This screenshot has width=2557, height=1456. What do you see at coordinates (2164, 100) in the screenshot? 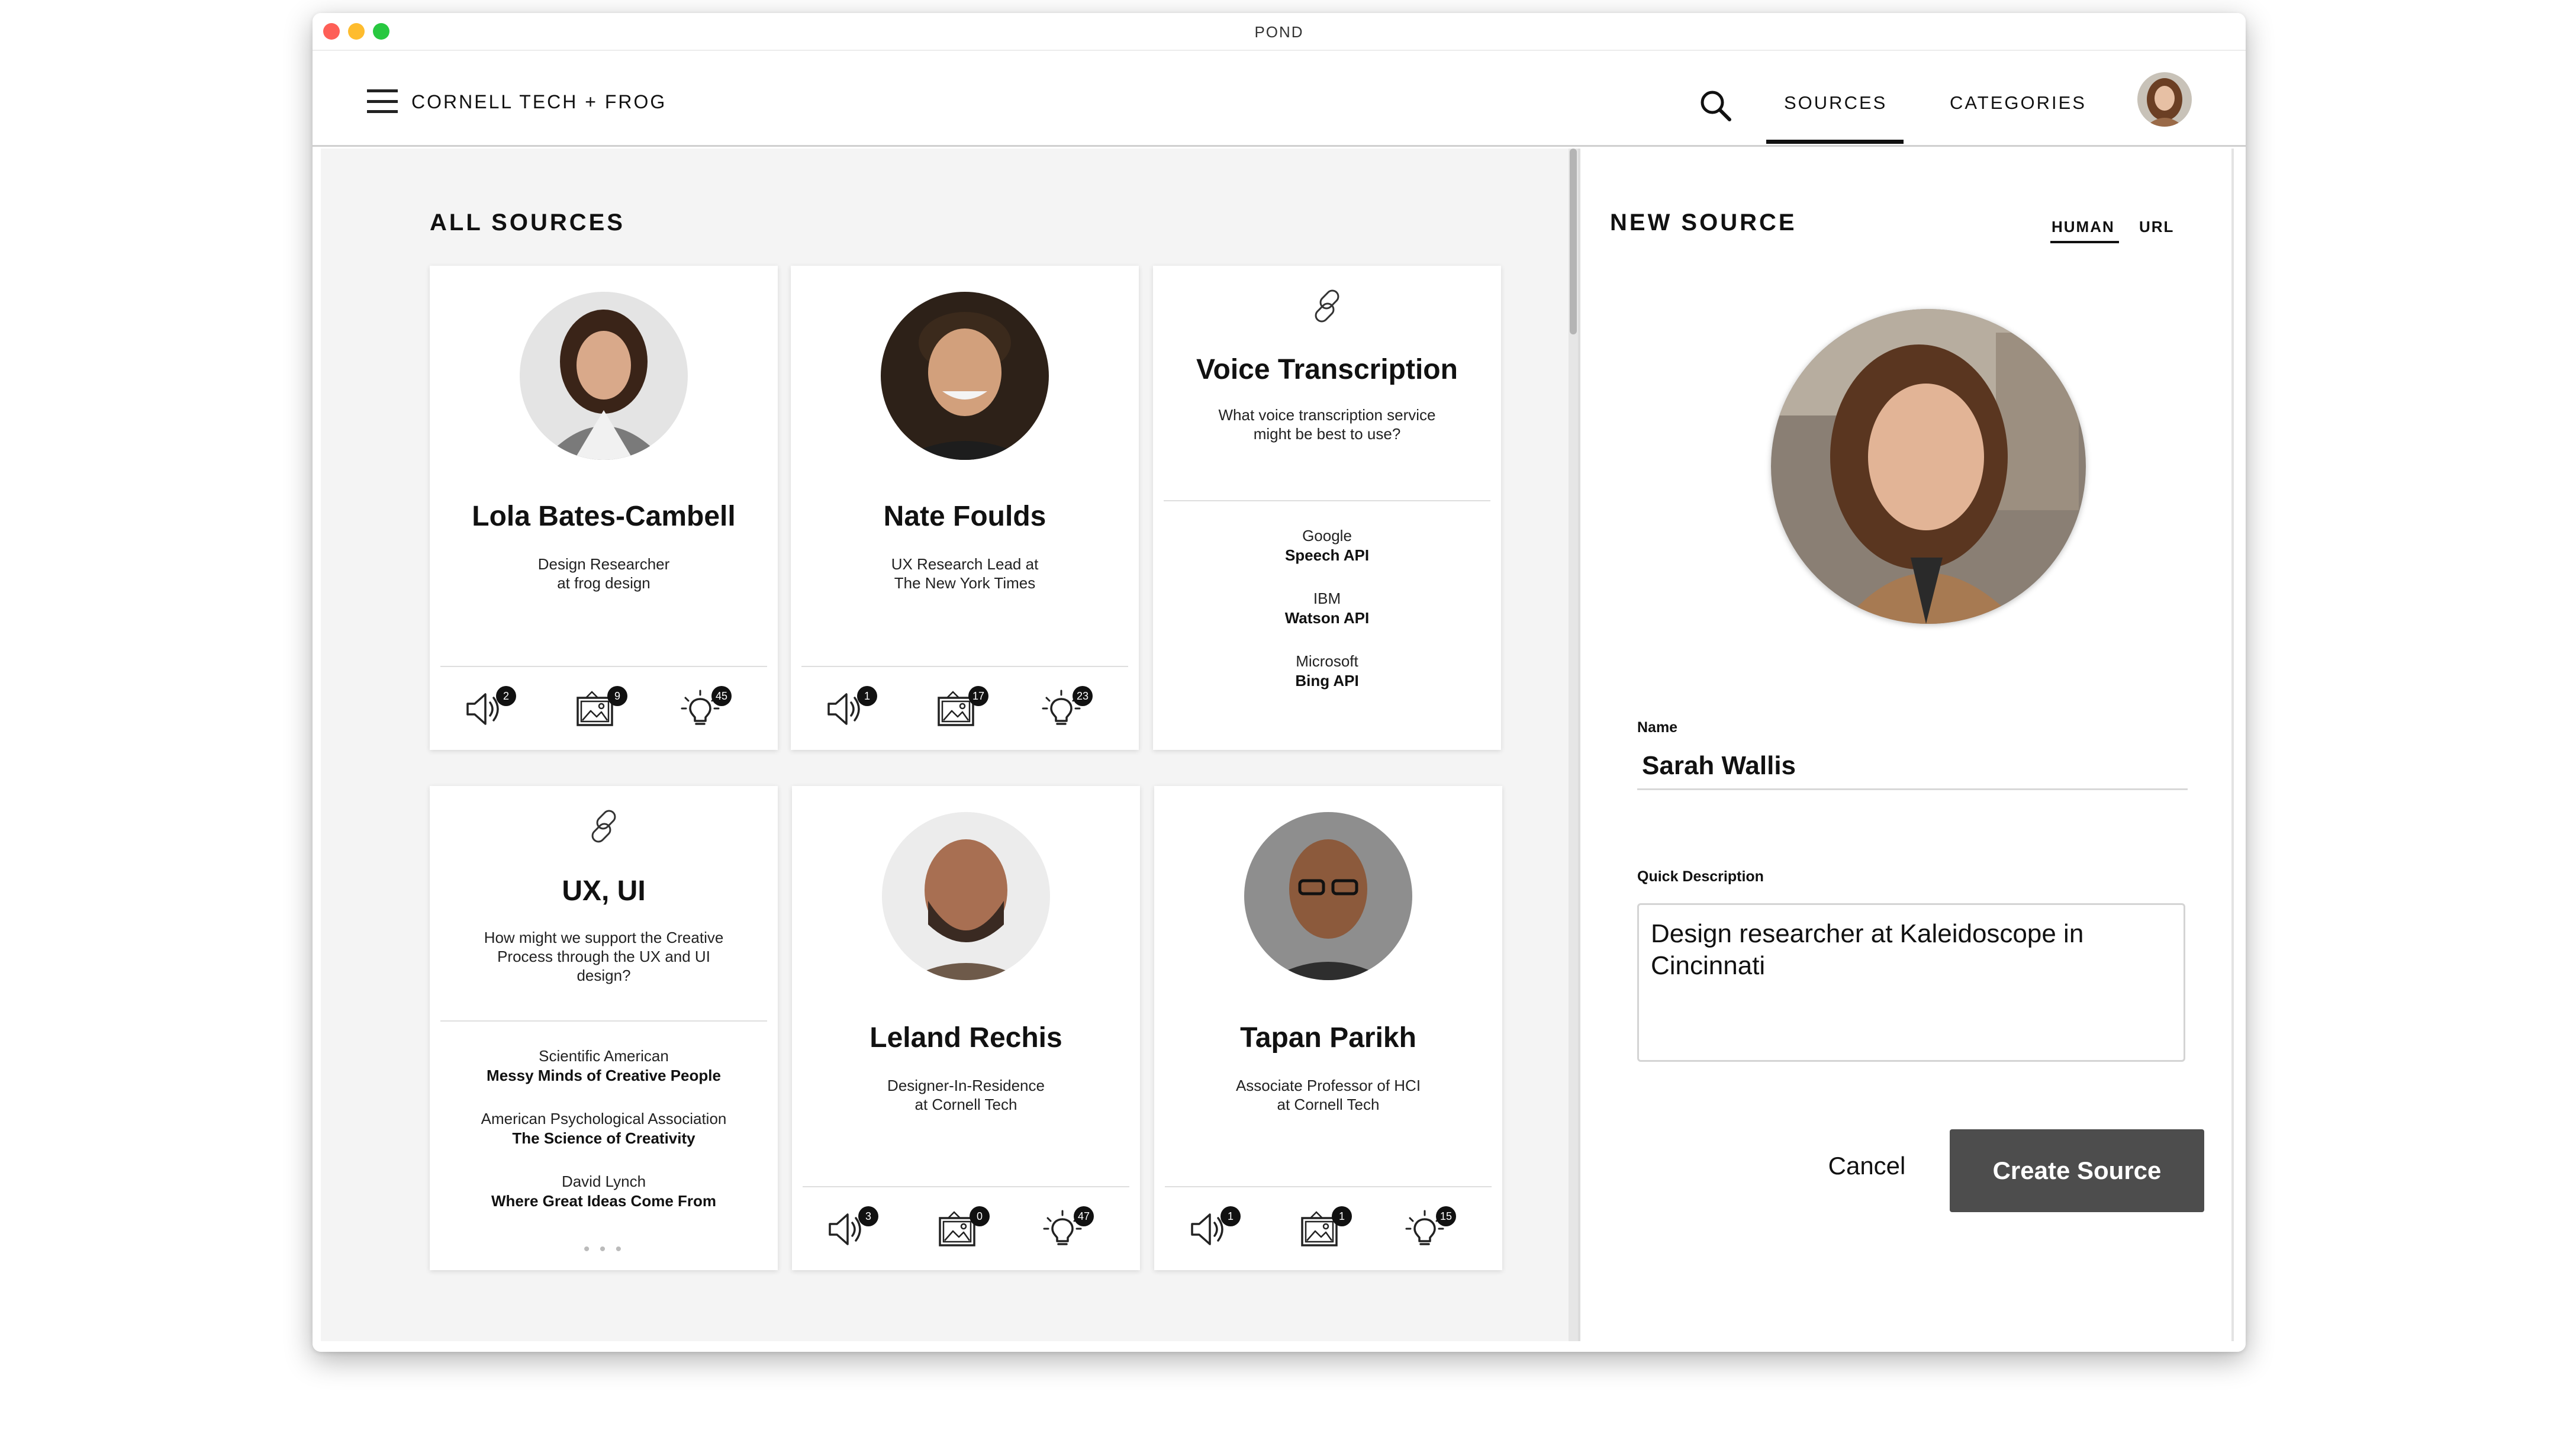
I see `user-avatar` at bounding box center [2164, 100].